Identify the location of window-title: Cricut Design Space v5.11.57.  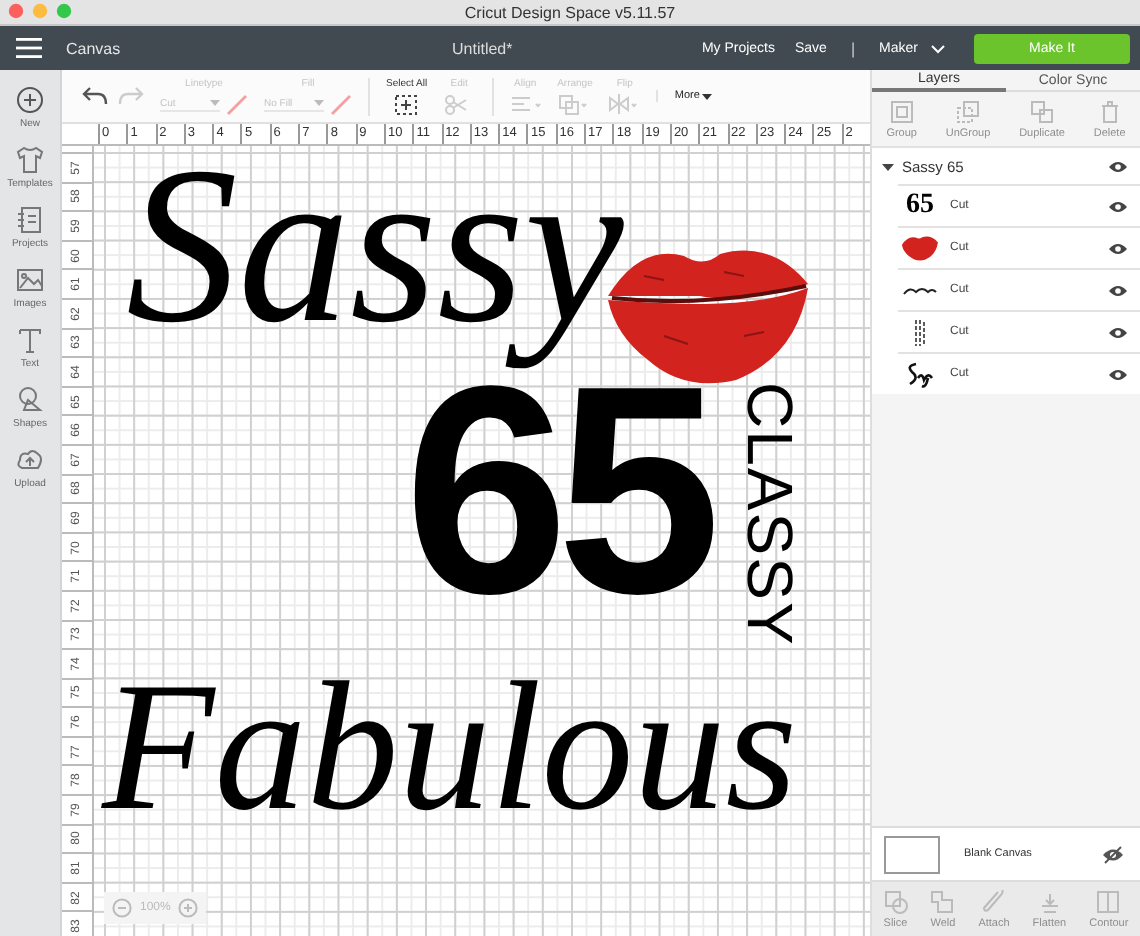
(570, 12).